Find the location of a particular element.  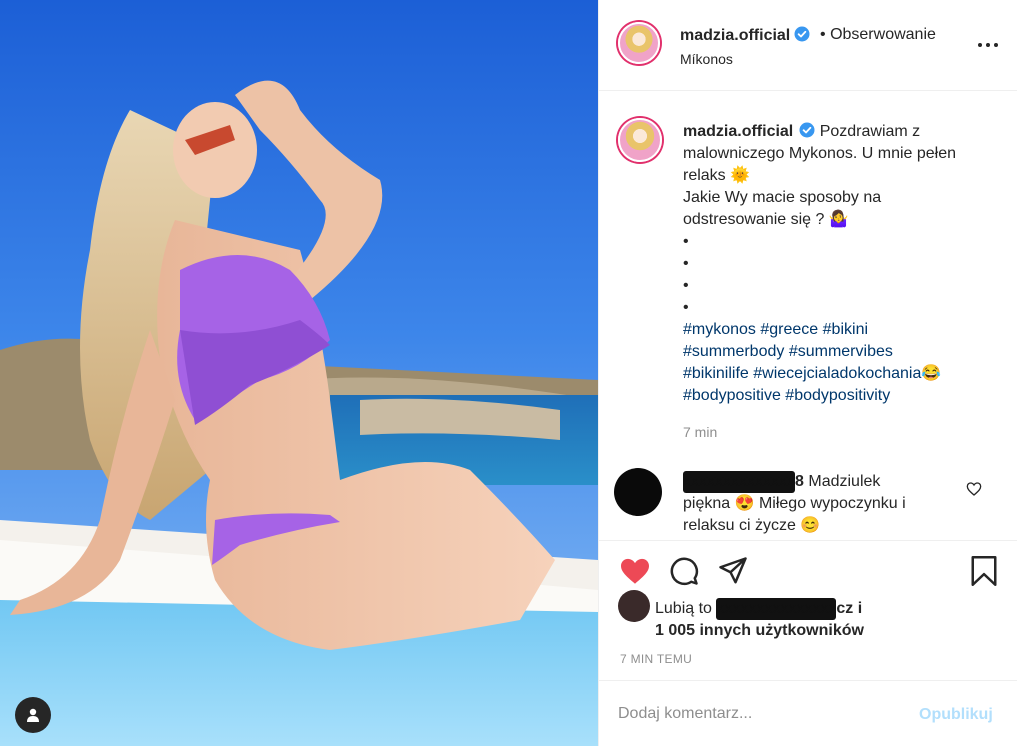

post-location: Míkonos is located at coordinates (706, 59).